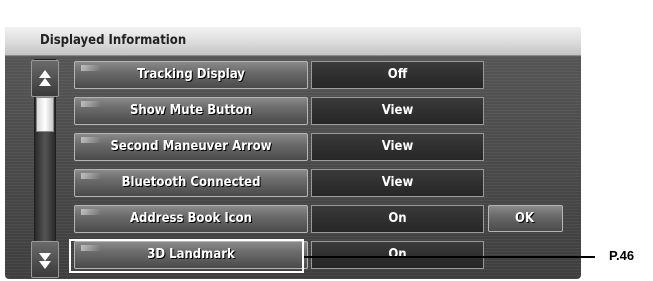  I want to click on address-book-icon-value: On, so click(397, 219).